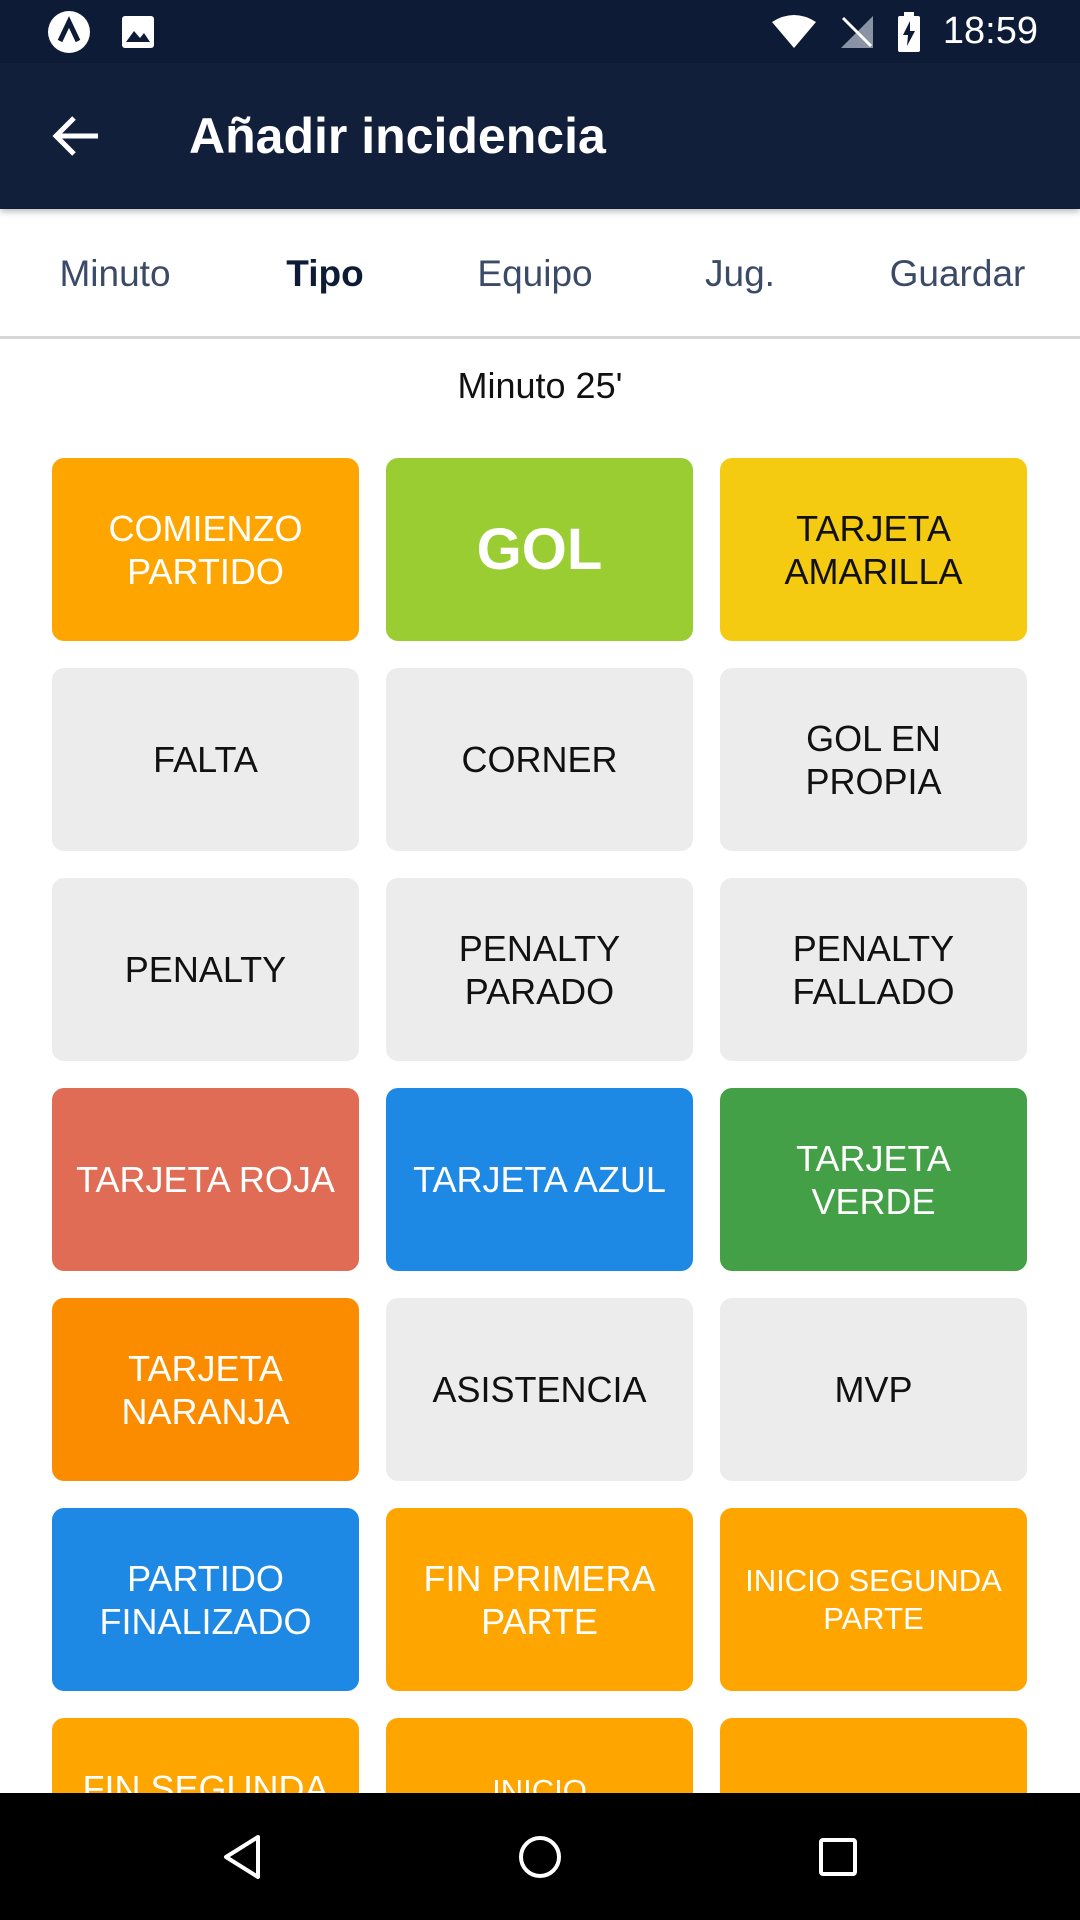 This screenshot has height=1920, width=1080. Describe the element at coordinates (539, 1179) in the screenshot. I see `event-button-tarjeta-azul: TARJETA AZUL` at that location.